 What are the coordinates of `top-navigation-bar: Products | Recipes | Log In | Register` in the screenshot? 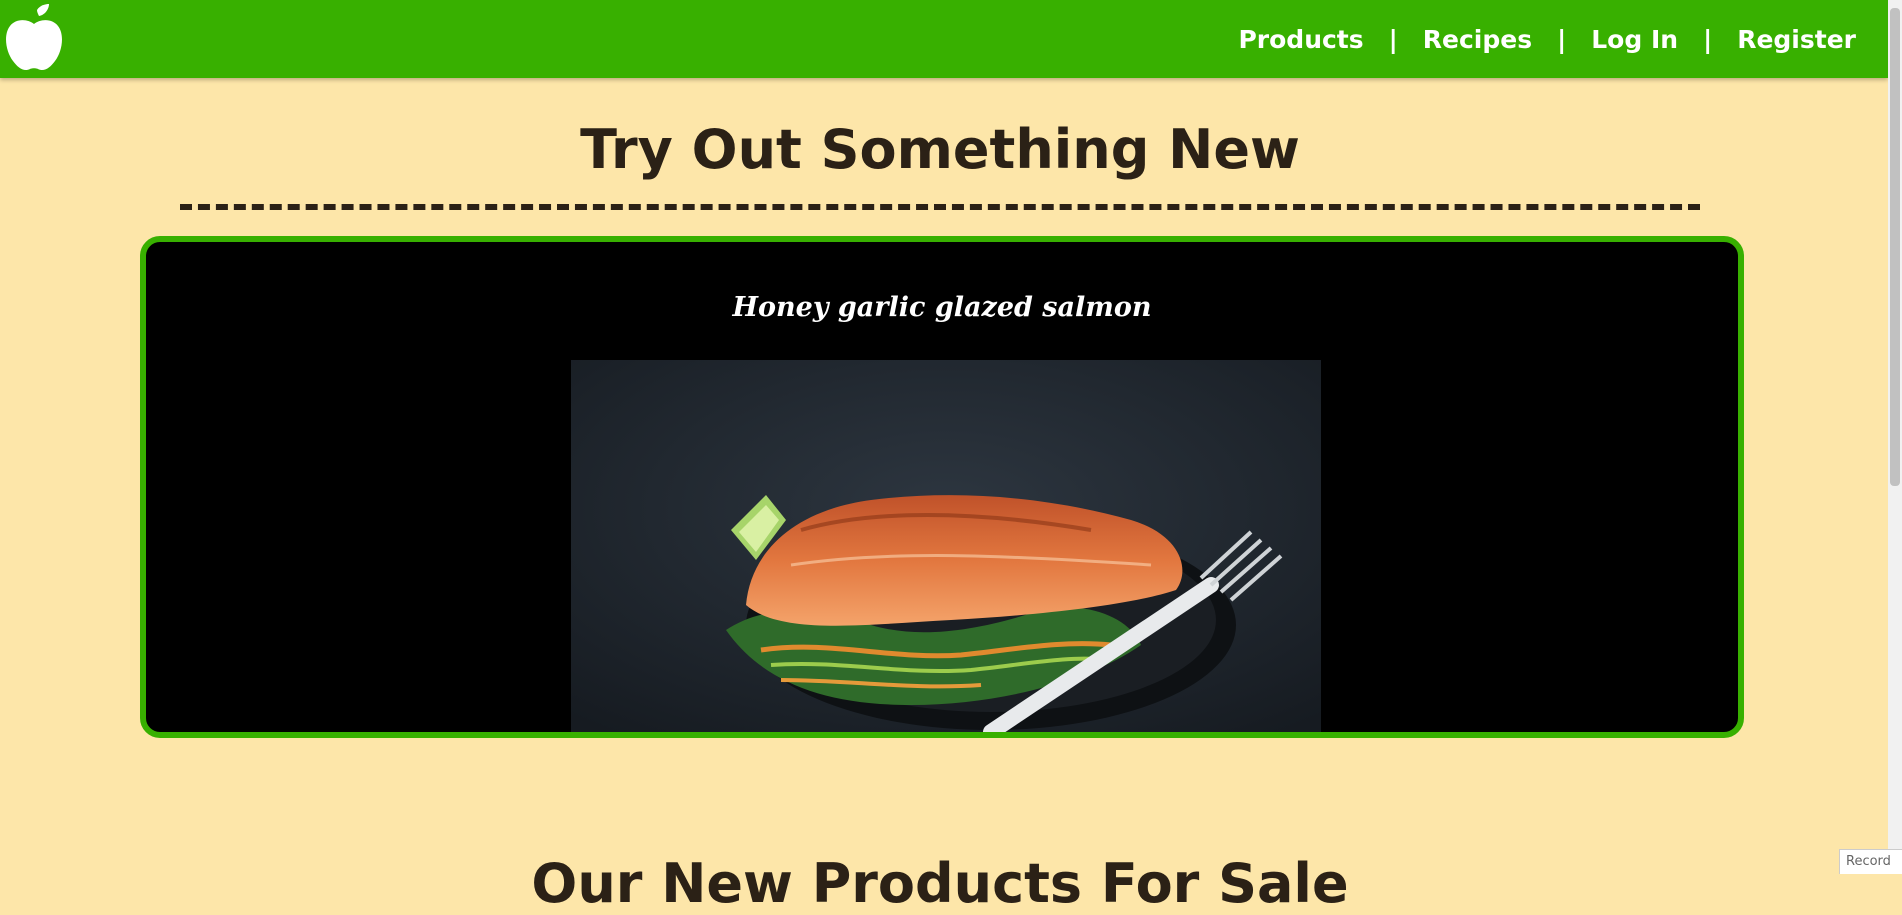 It's located at (944, 39).